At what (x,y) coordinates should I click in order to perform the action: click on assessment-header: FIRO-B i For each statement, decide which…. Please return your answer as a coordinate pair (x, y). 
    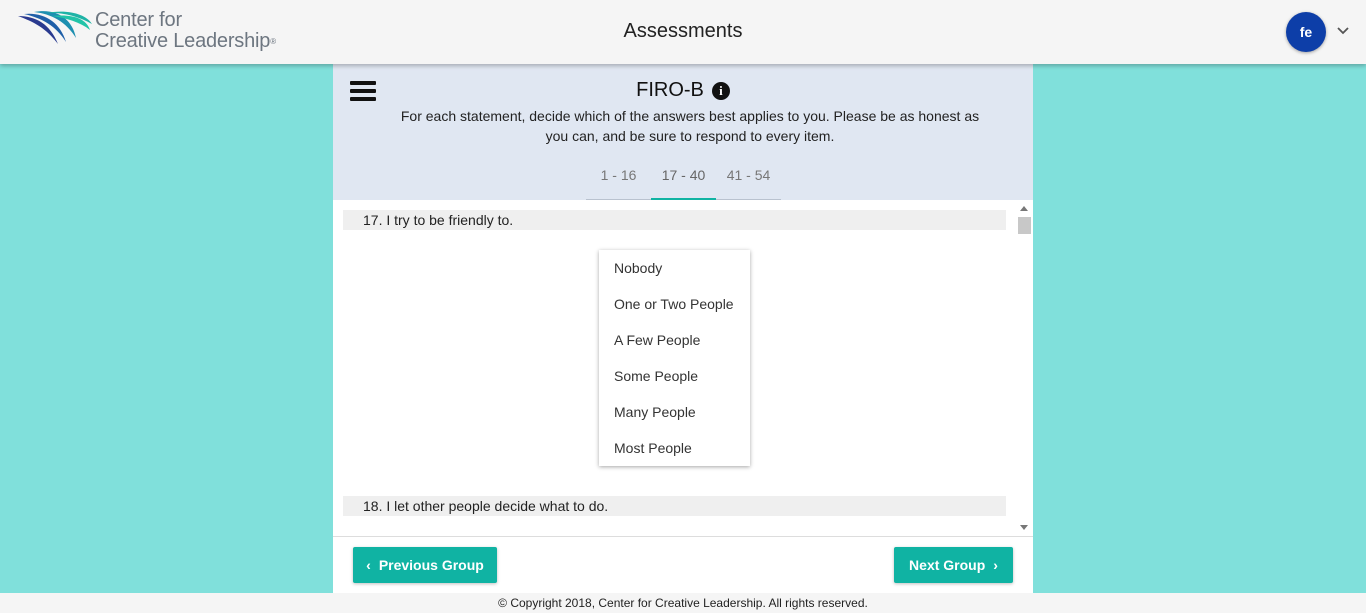
    Looking at the image, I should click on (683, 132).